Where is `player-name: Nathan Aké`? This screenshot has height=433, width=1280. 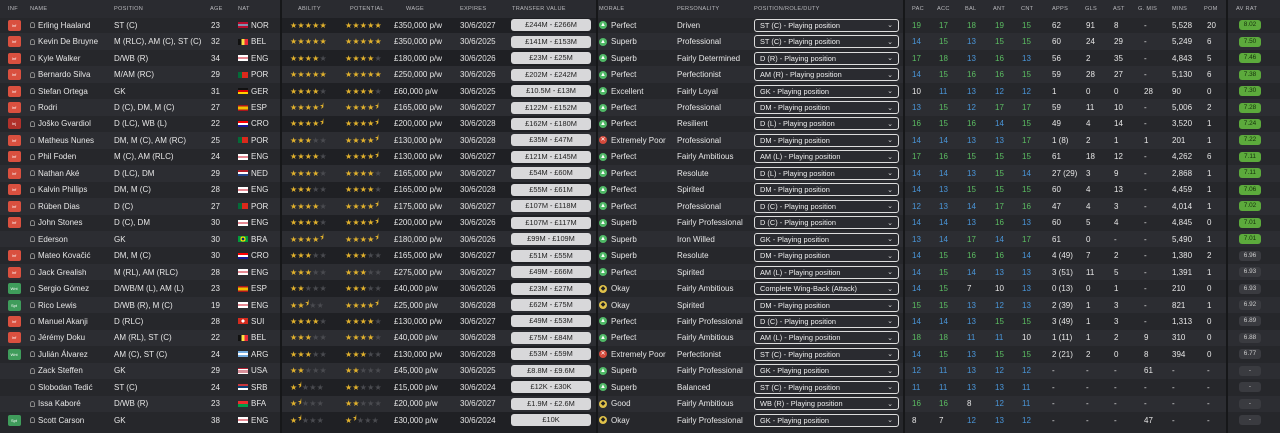 player-name: Nathan Aké is located at coordinates (58, 173).